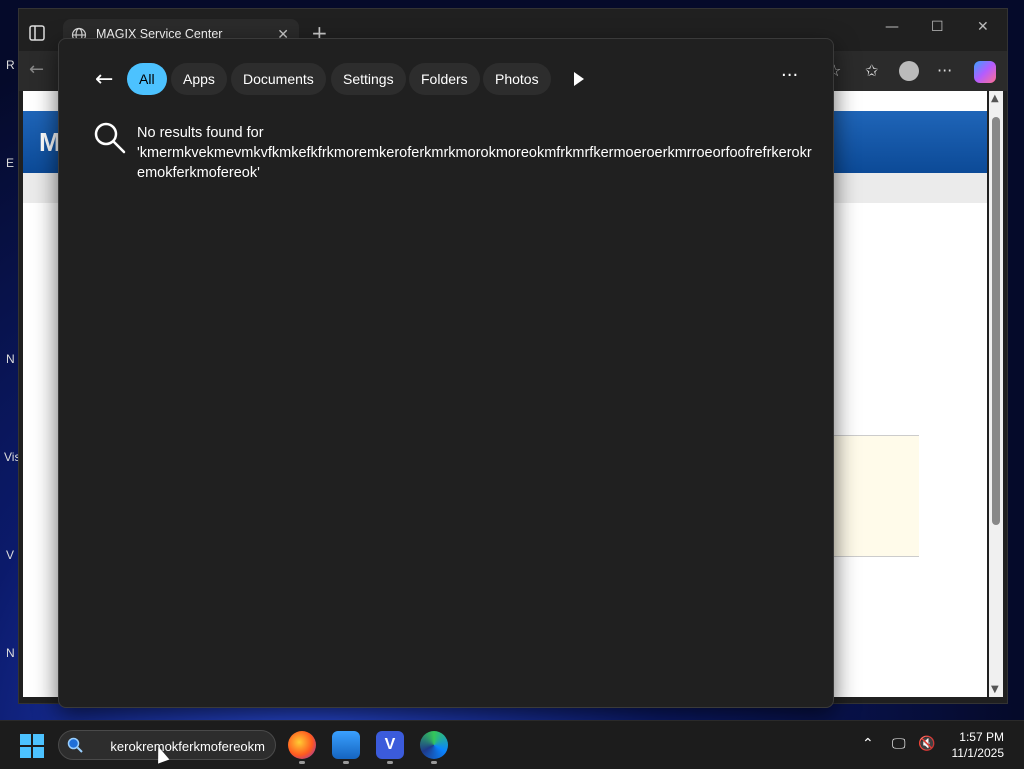  I want to click on page-scrollbar: ▲ ▼, so click(996, 394).